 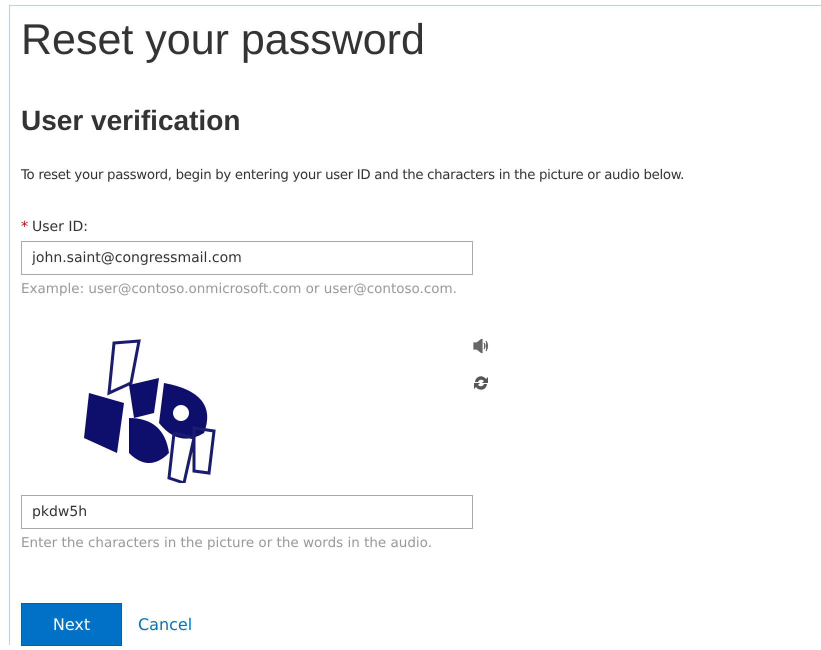 I want to click on page-title: Reset your password, so click(x=223, y=40).